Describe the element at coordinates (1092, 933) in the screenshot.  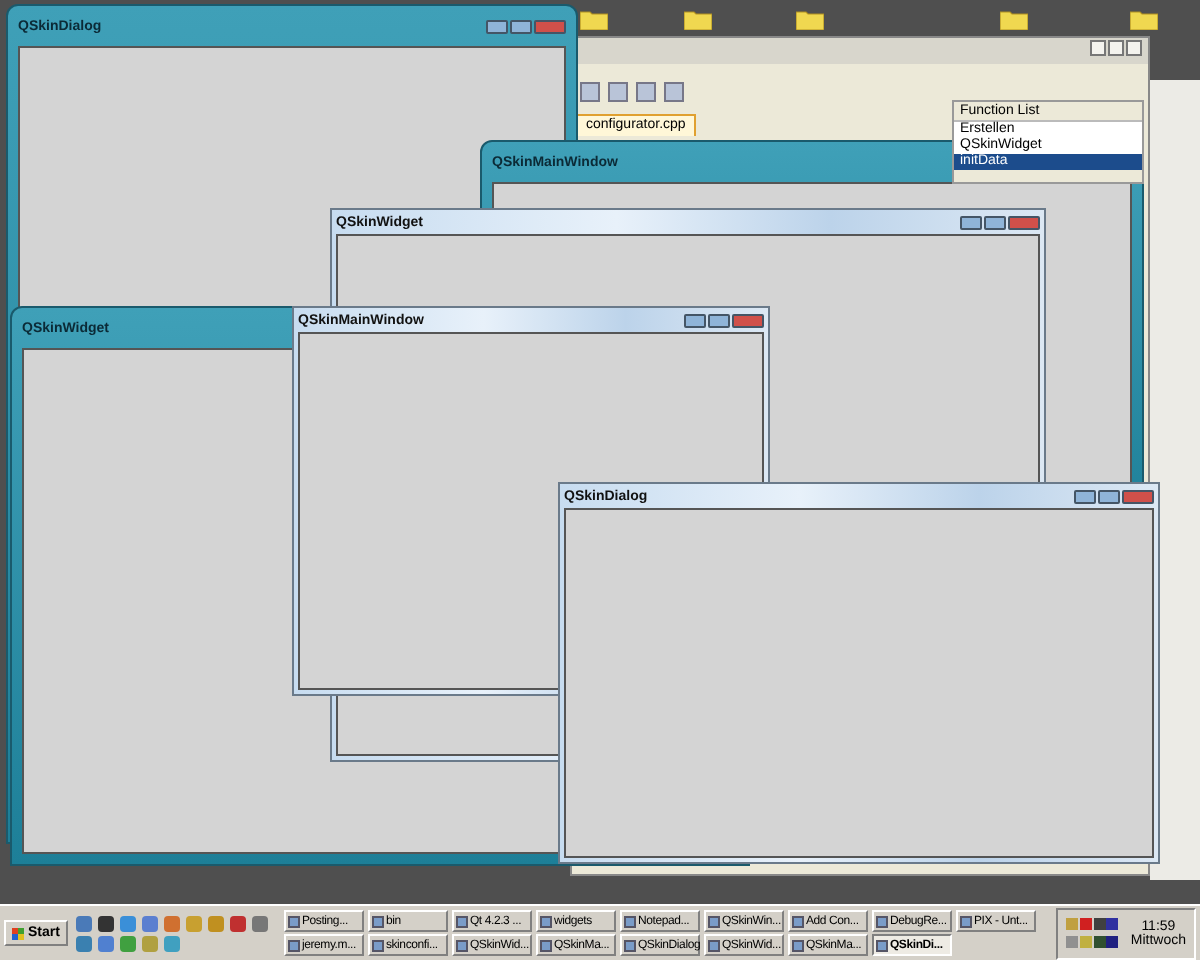
I see `tray-icons-drawing` at that location.